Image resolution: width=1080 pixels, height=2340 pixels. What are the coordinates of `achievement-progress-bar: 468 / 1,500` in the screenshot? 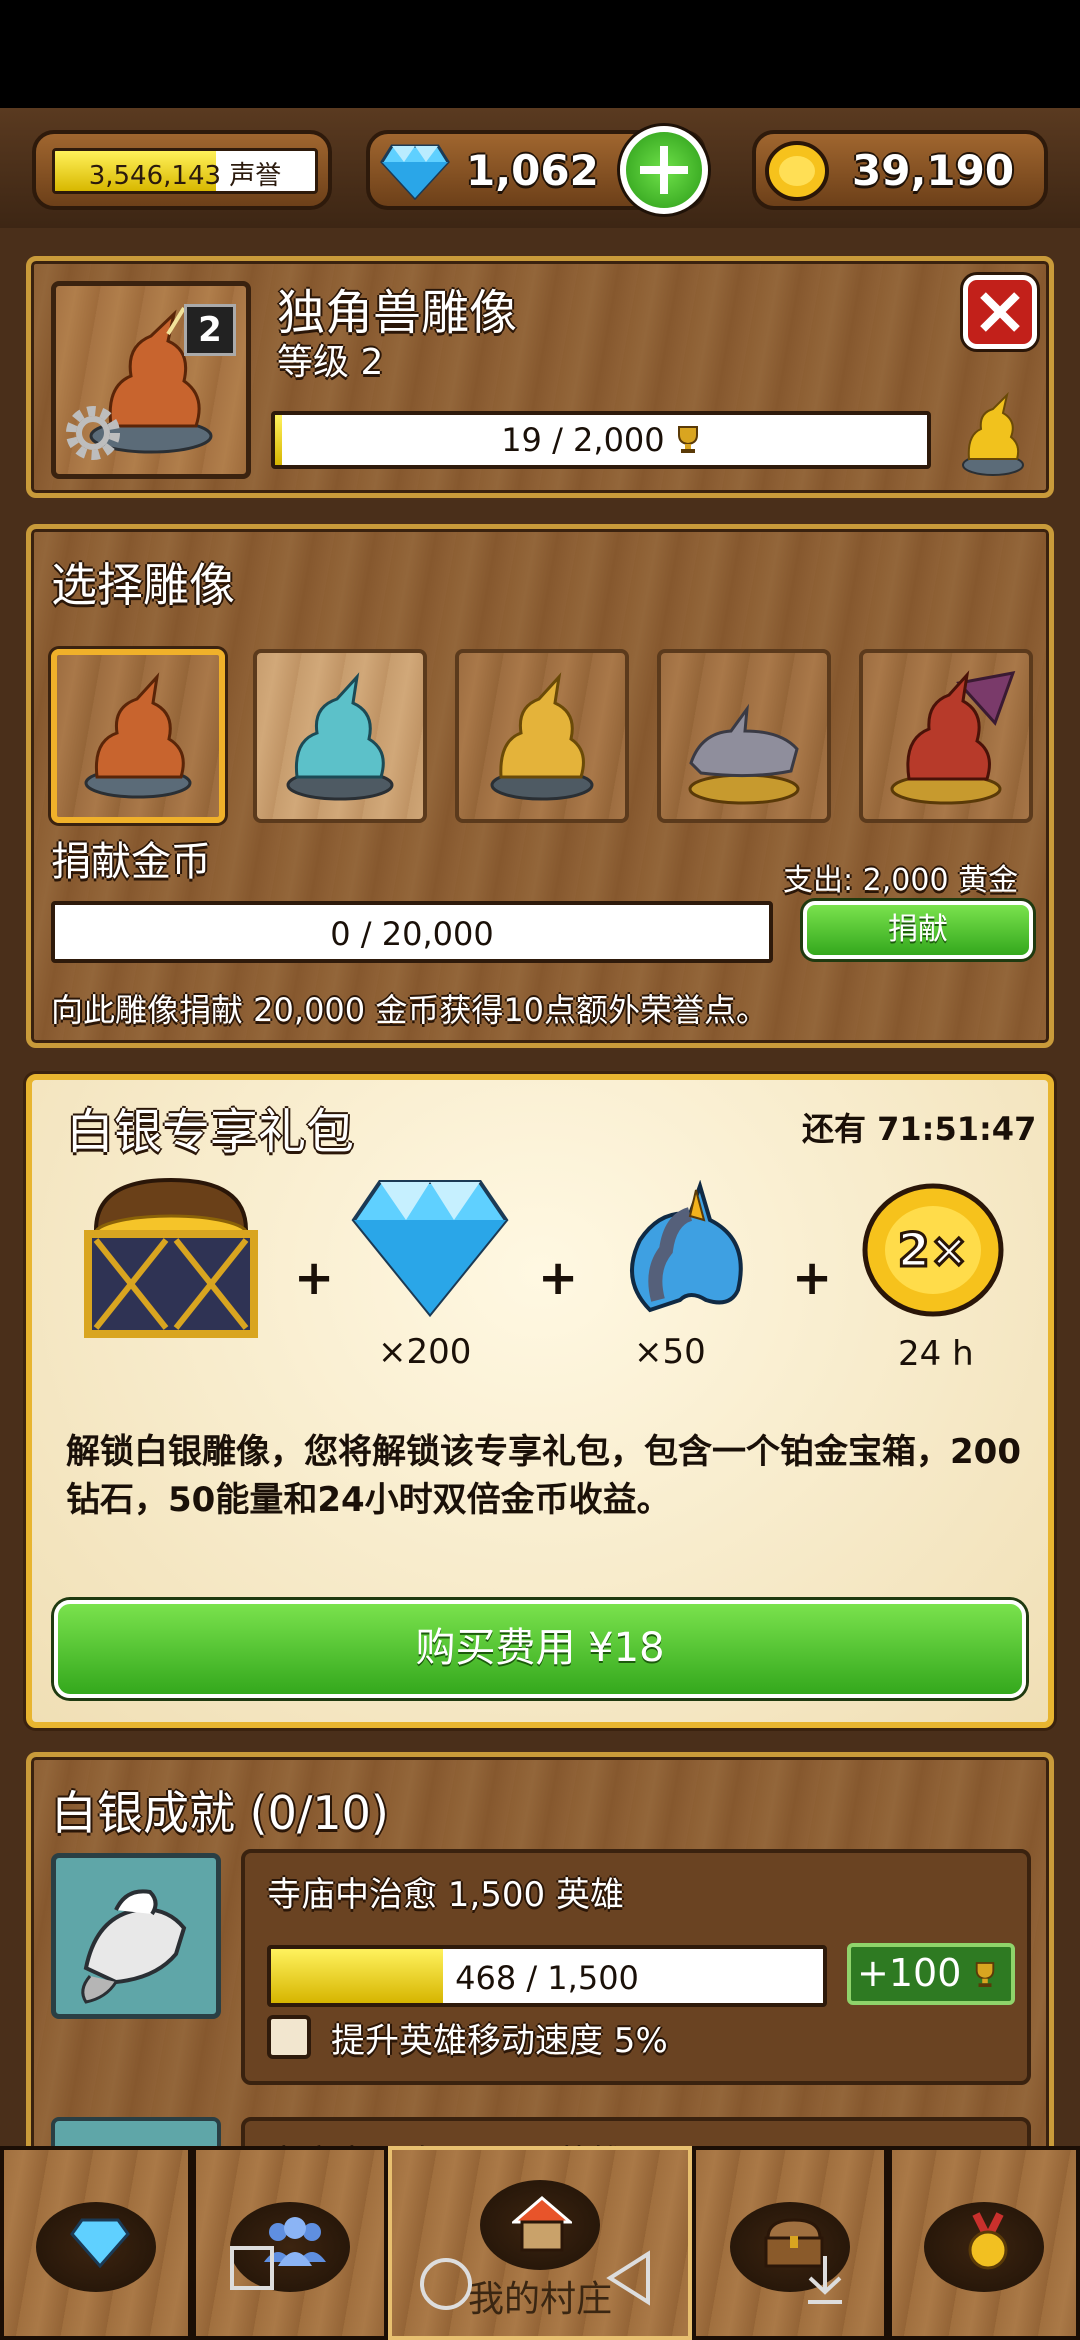 It's located at (547, 1976).